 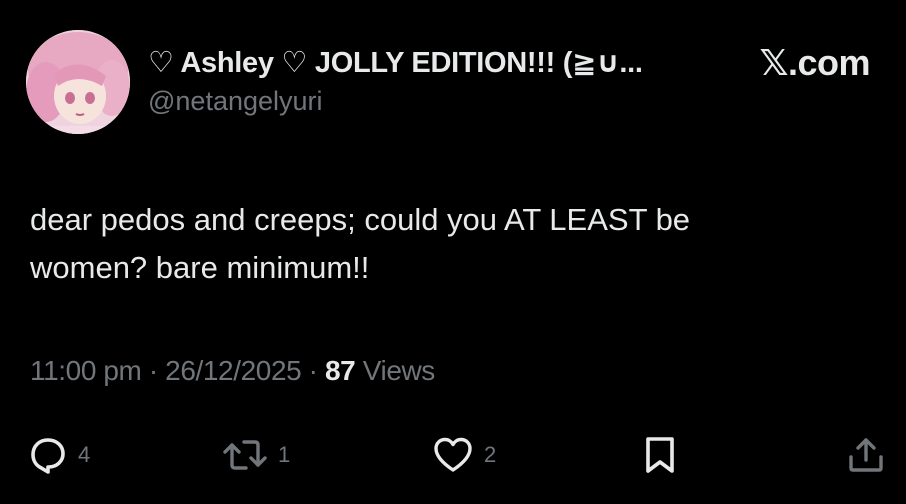 I want to click on retweet-icon, so click(x=245, y=455).